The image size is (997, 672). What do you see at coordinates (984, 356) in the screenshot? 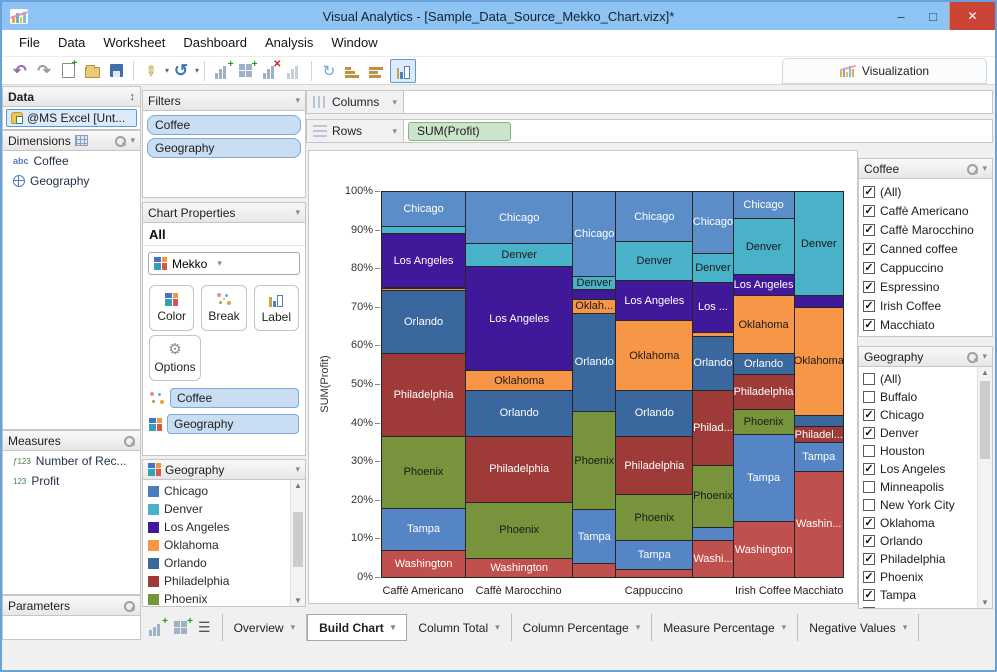
I see `geography-chevron-icon: ▾` at bounding box center [984, 356].